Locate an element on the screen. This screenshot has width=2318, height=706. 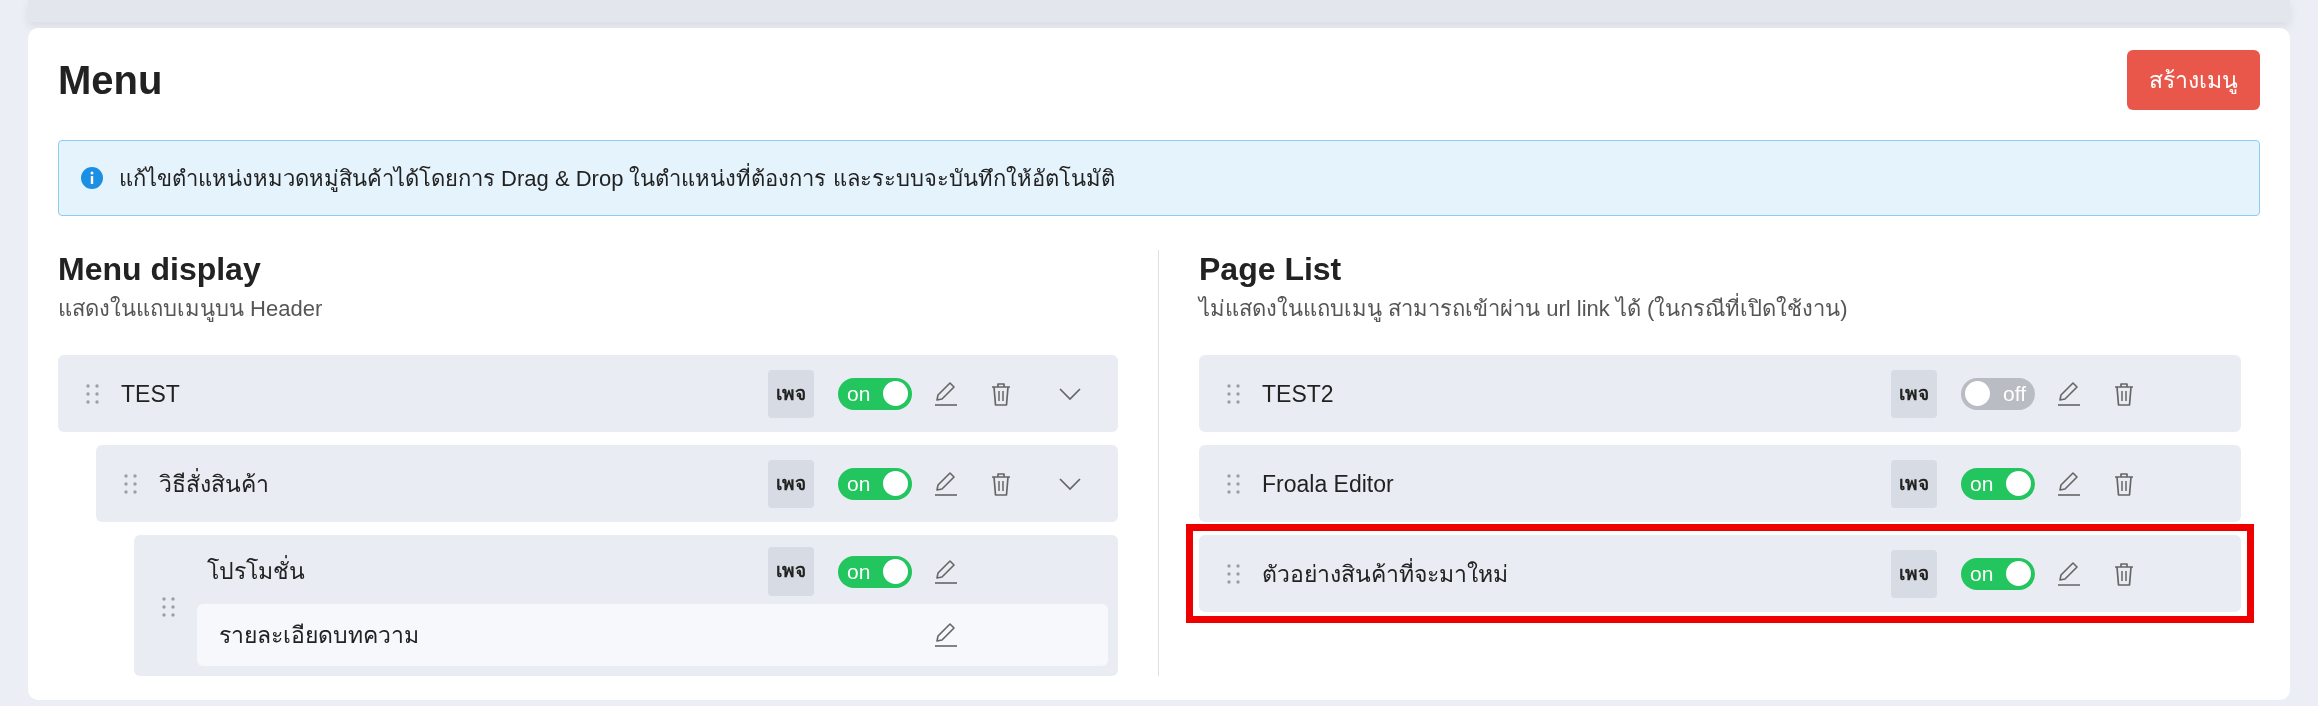
menu-row: โปรโมชั่น เพจ on รายละเอียดบทความ is located at coordinates (626, 605).